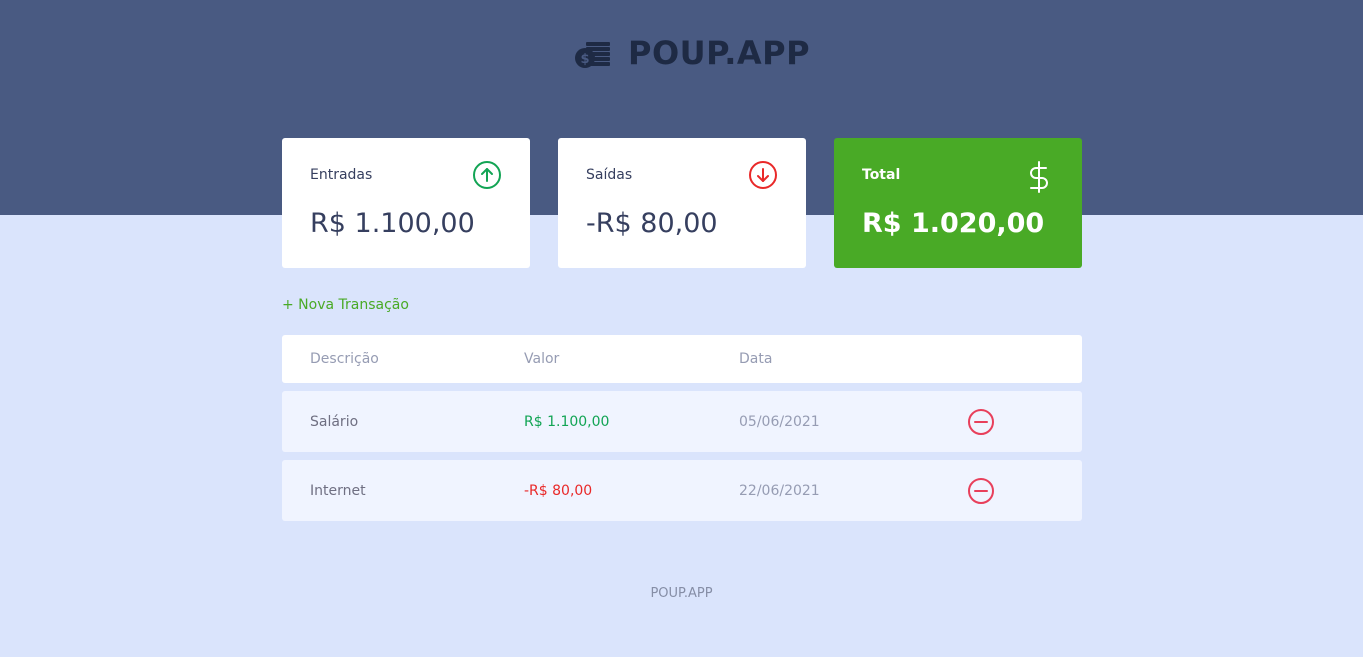 The height and width of the screenshot is (657, 1363). Describe the element at coordinates (953, 223) in the screenshot. I see `total-value: R$ 1.020,00` at that location.